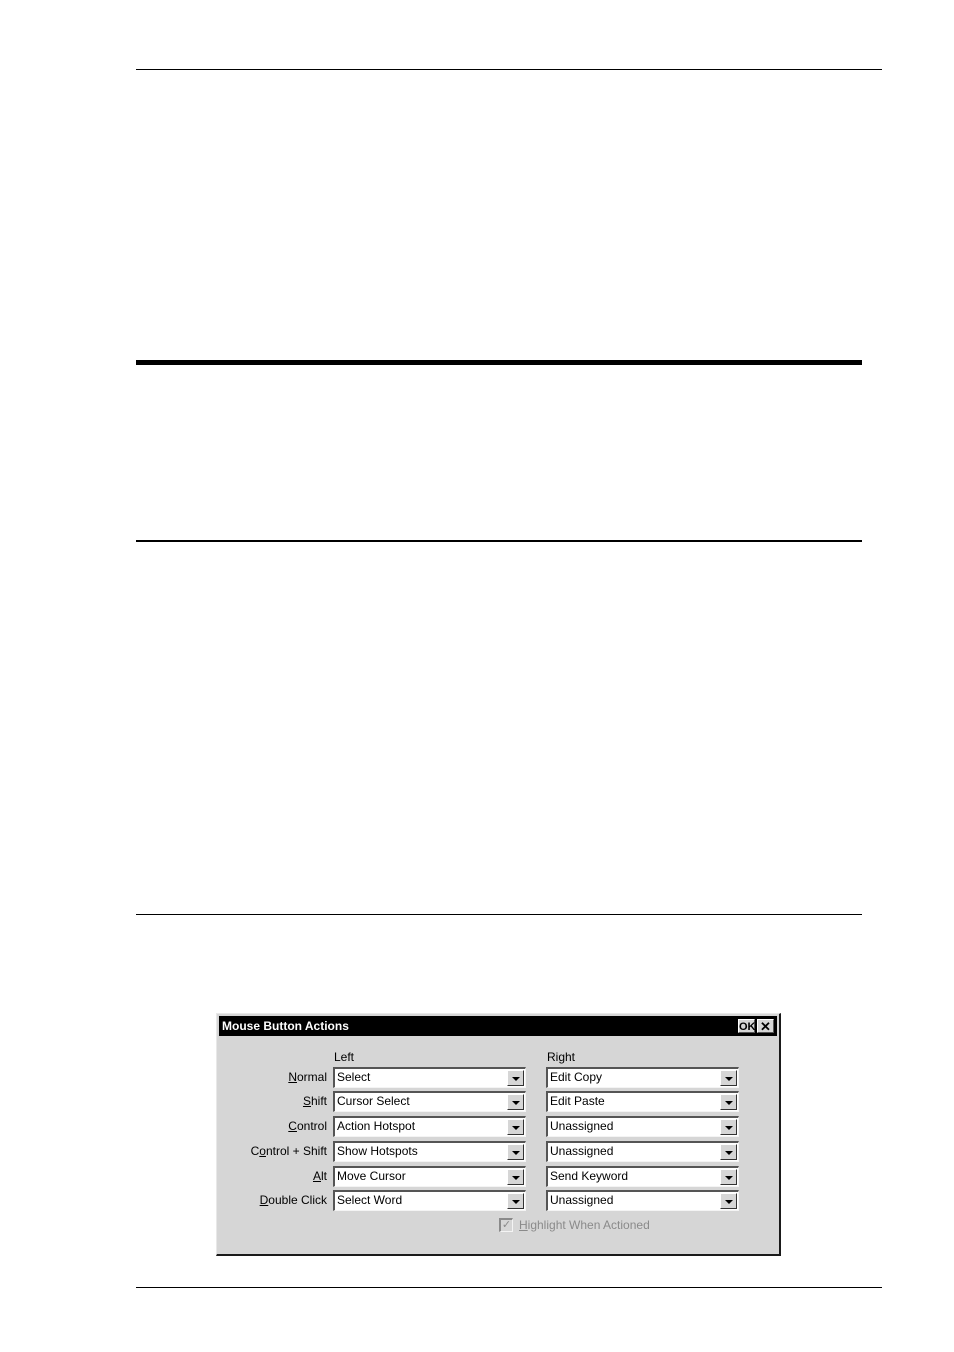 Image resolution: width=954 pixels, height=1352 pixels. I want to click on close-icon: ✕, so click(765, 1026).